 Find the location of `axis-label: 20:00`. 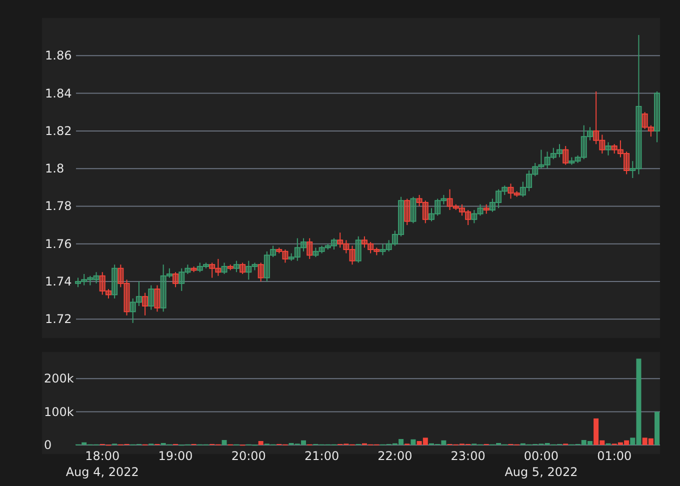

axis-label: 20:00 is located at coordinates (248, 456).